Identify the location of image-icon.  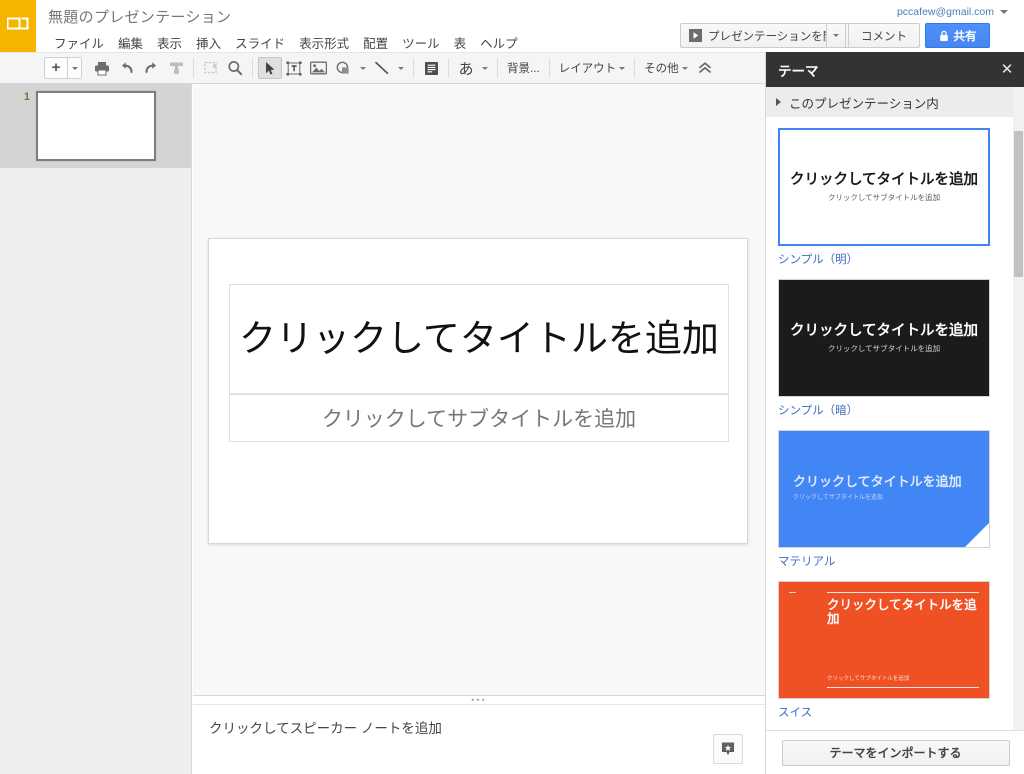
(318, 68).